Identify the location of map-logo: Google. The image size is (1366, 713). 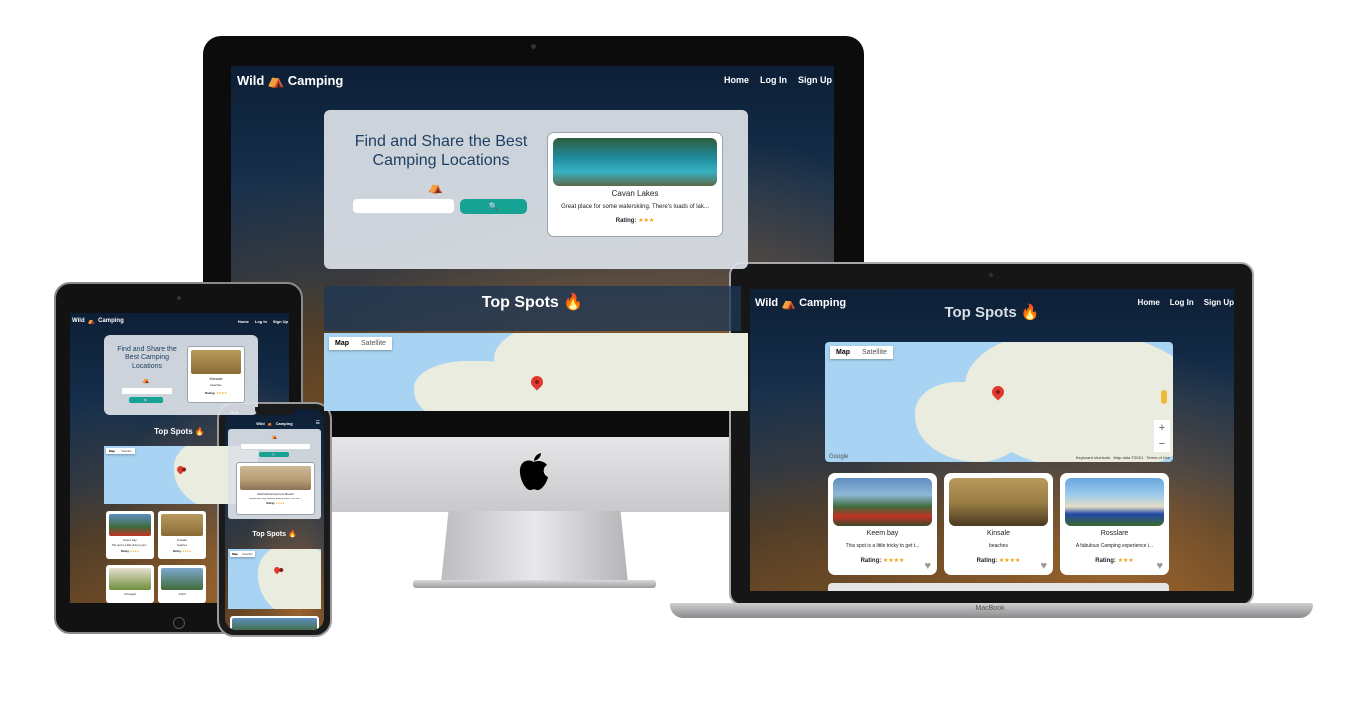
(839, 457).